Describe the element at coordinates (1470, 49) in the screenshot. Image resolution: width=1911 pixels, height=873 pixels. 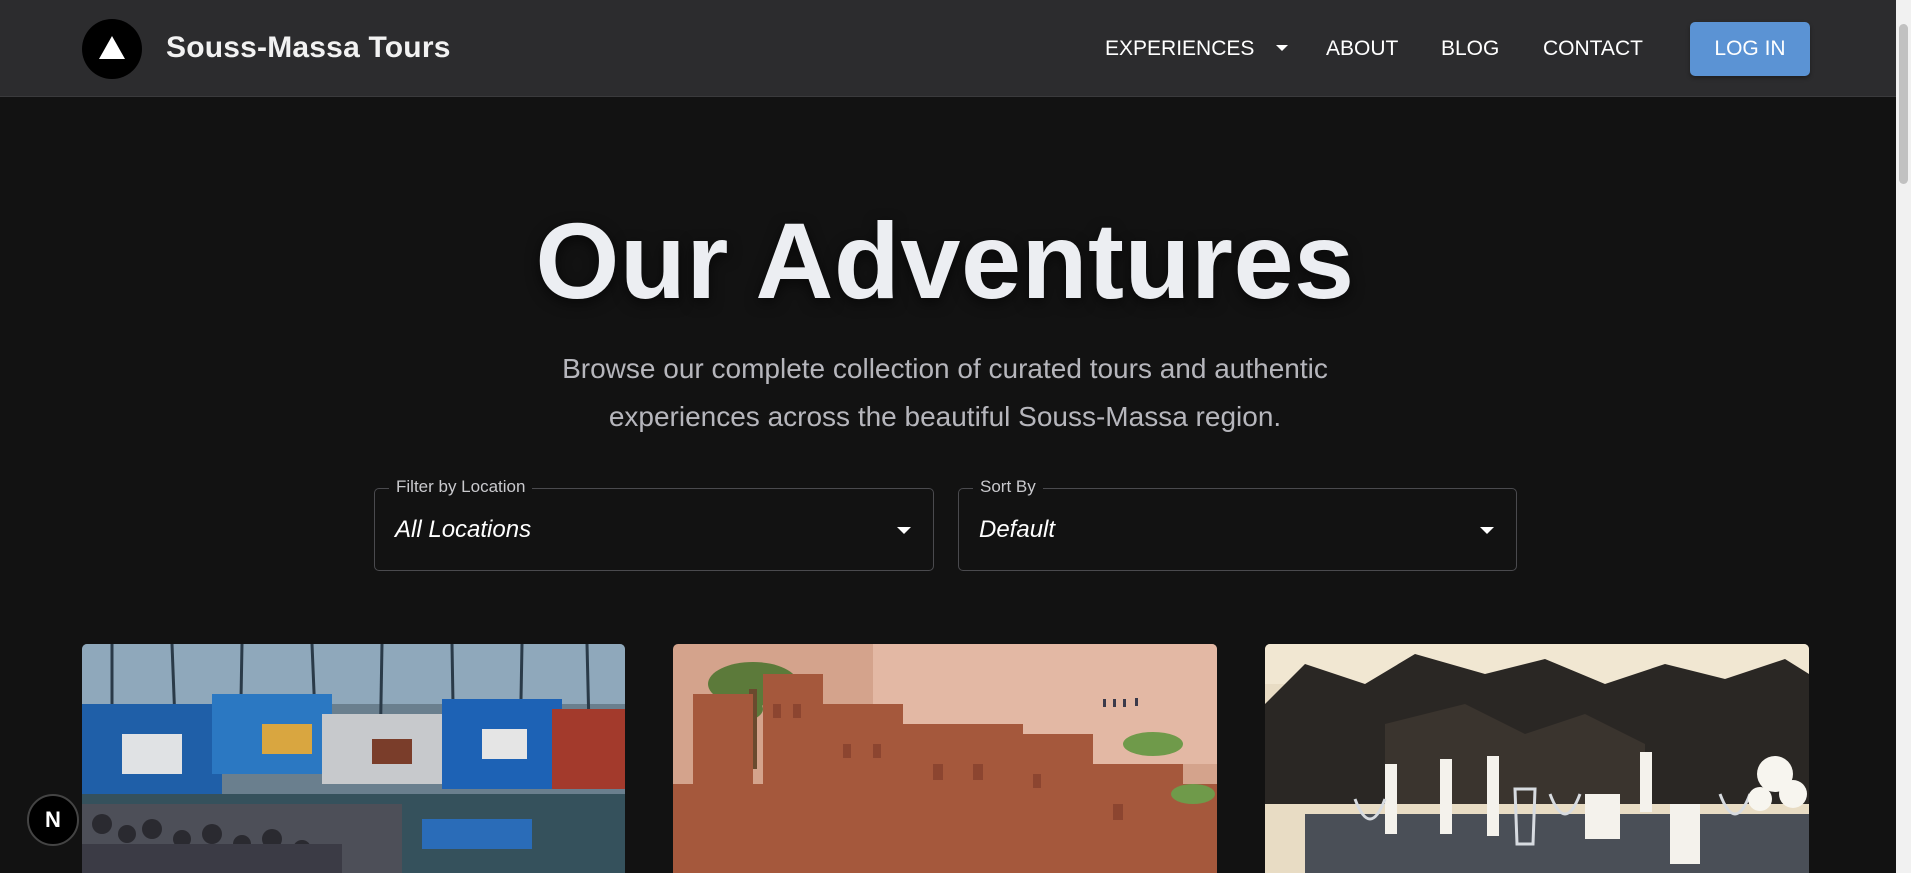
I see `nav-blog: BLOG` at that location.